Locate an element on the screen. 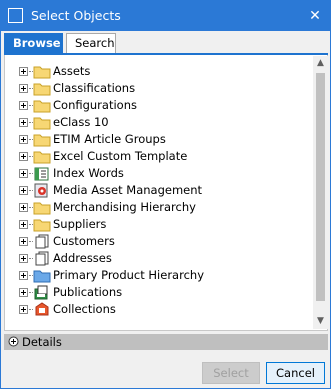 The height and width of the screenshot is (389, 331). tree-item-addresses: Addresses is located at coordinates (158, 258).